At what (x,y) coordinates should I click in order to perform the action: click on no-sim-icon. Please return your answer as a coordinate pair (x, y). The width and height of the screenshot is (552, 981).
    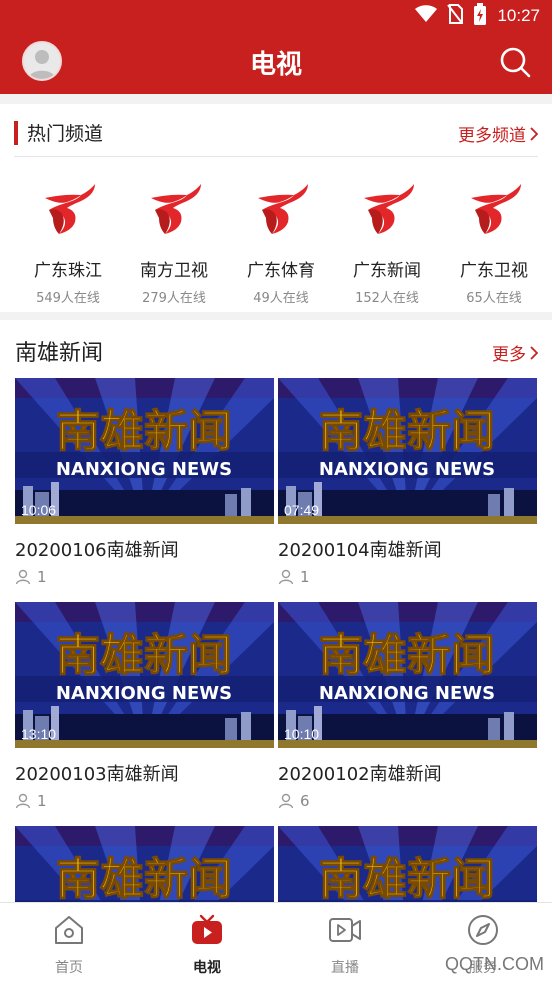
    Looking at the image, I should click on (455, 16).